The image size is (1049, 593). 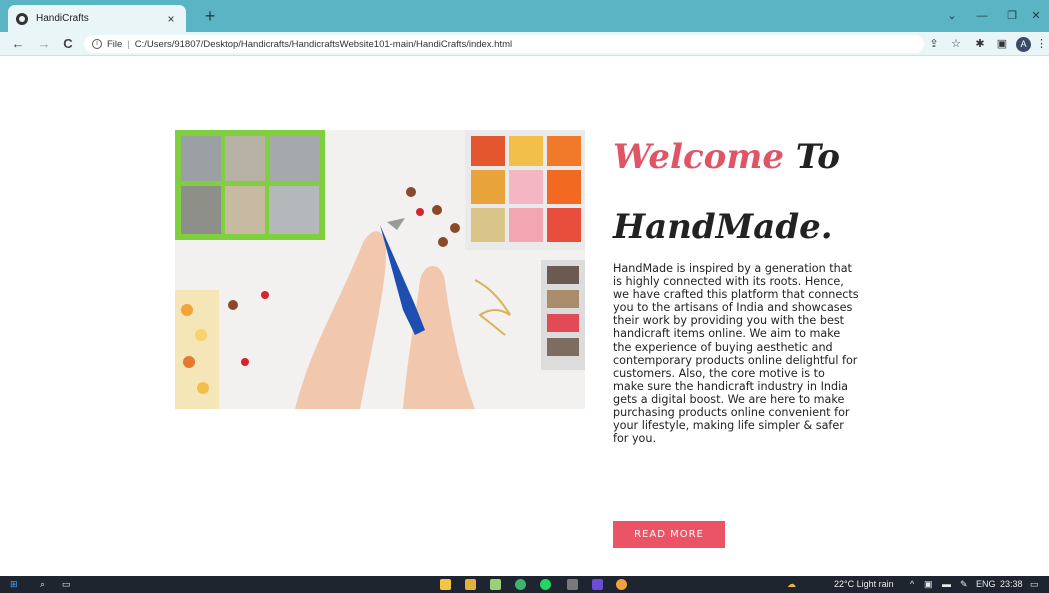 What do you see at coordinates (738, 192) in the screenshot?
I see `hero-heading: Welcome To HandMade.` at bounding box center [738, 192].